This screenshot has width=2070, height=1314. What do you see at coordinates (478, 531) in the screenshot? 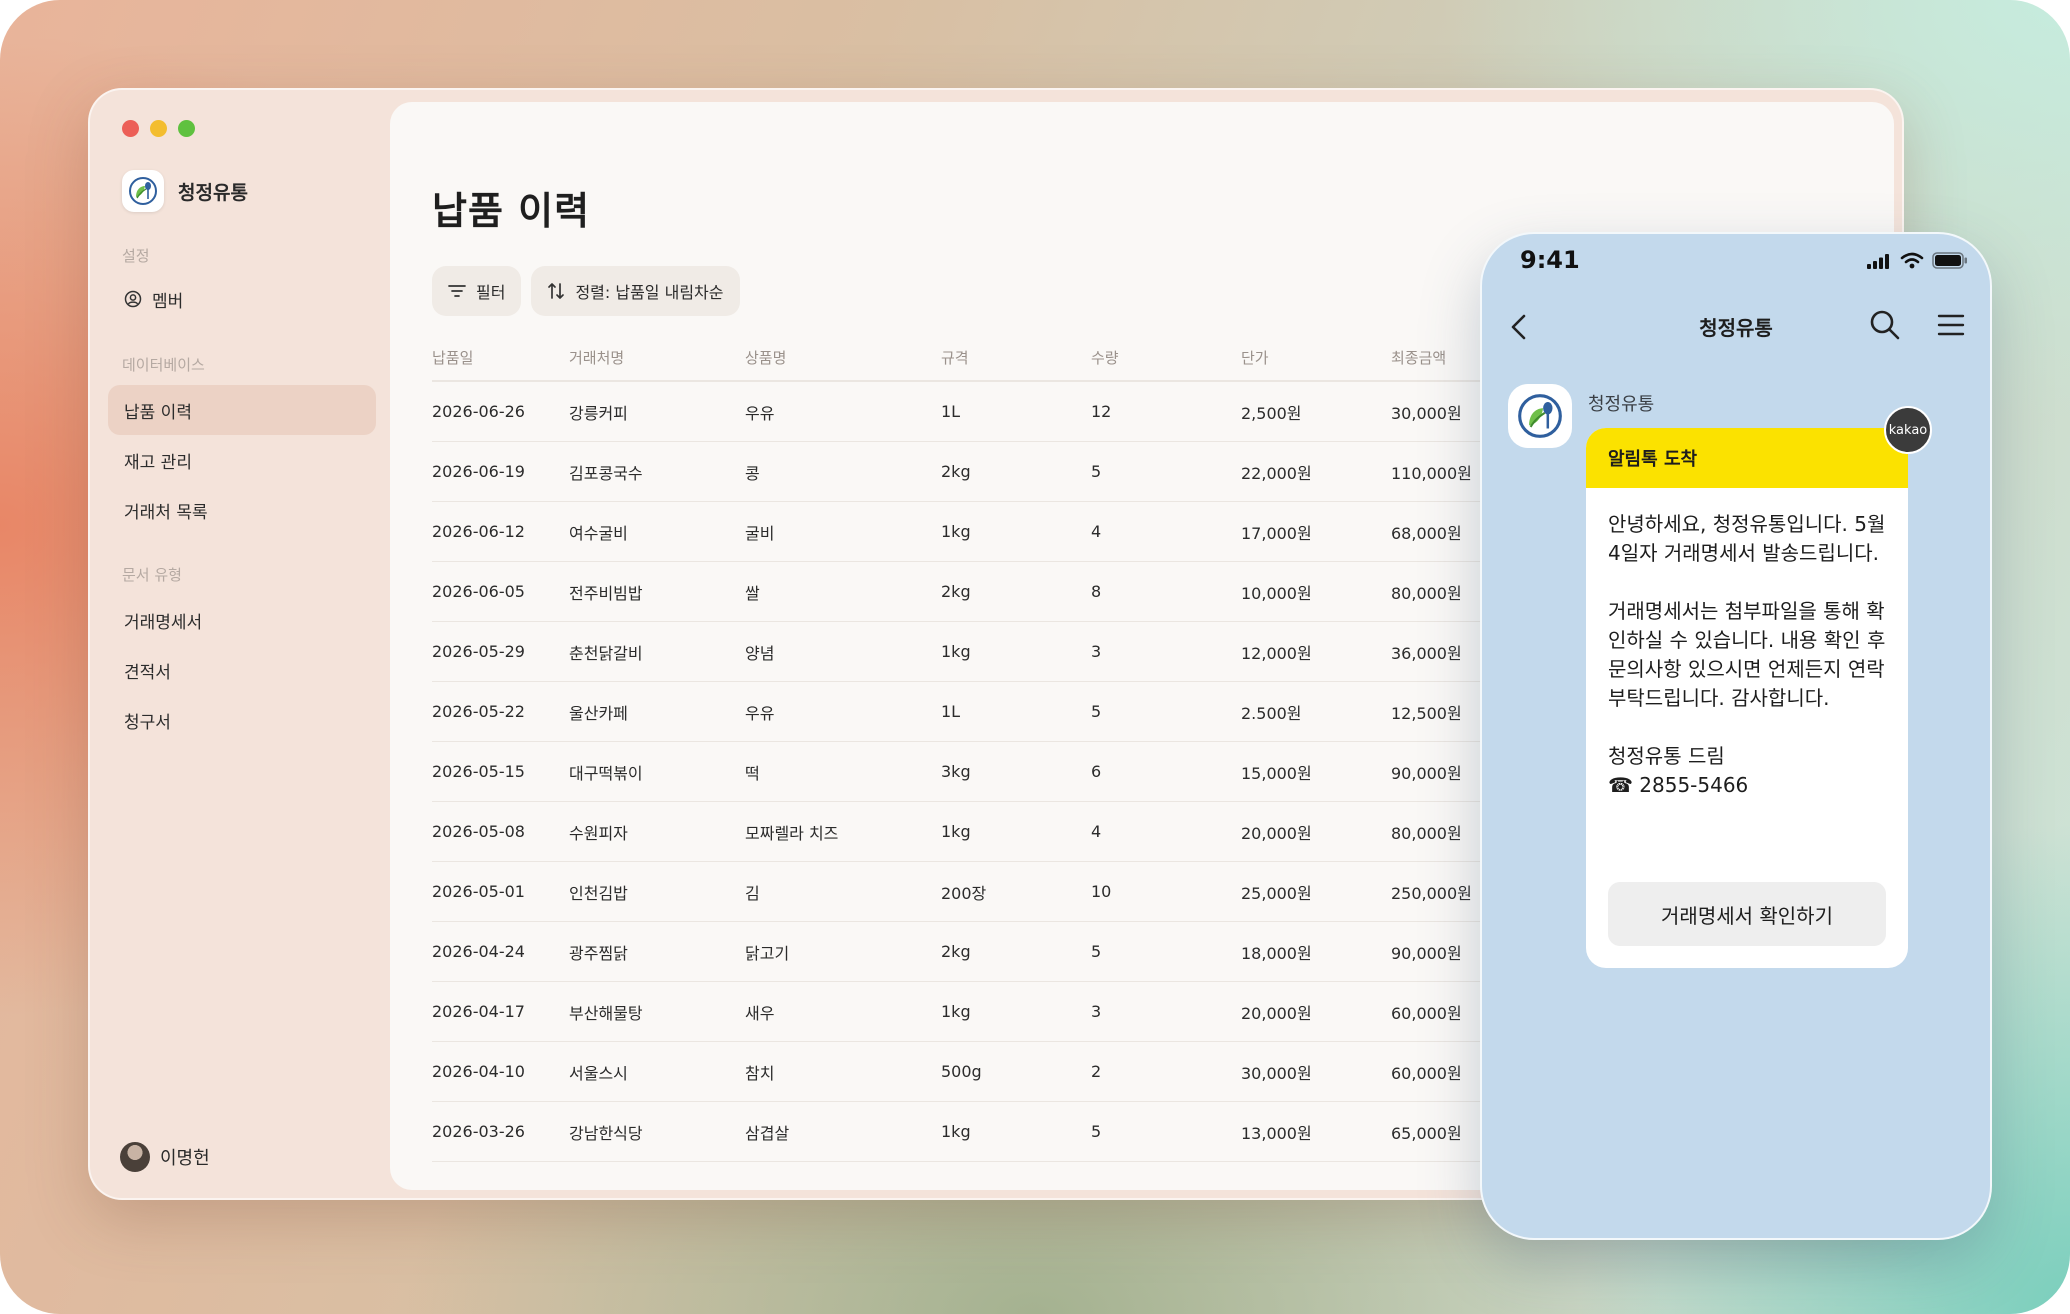
I see `table-cell: 2026-06-12` at bounding box center [478, 531].